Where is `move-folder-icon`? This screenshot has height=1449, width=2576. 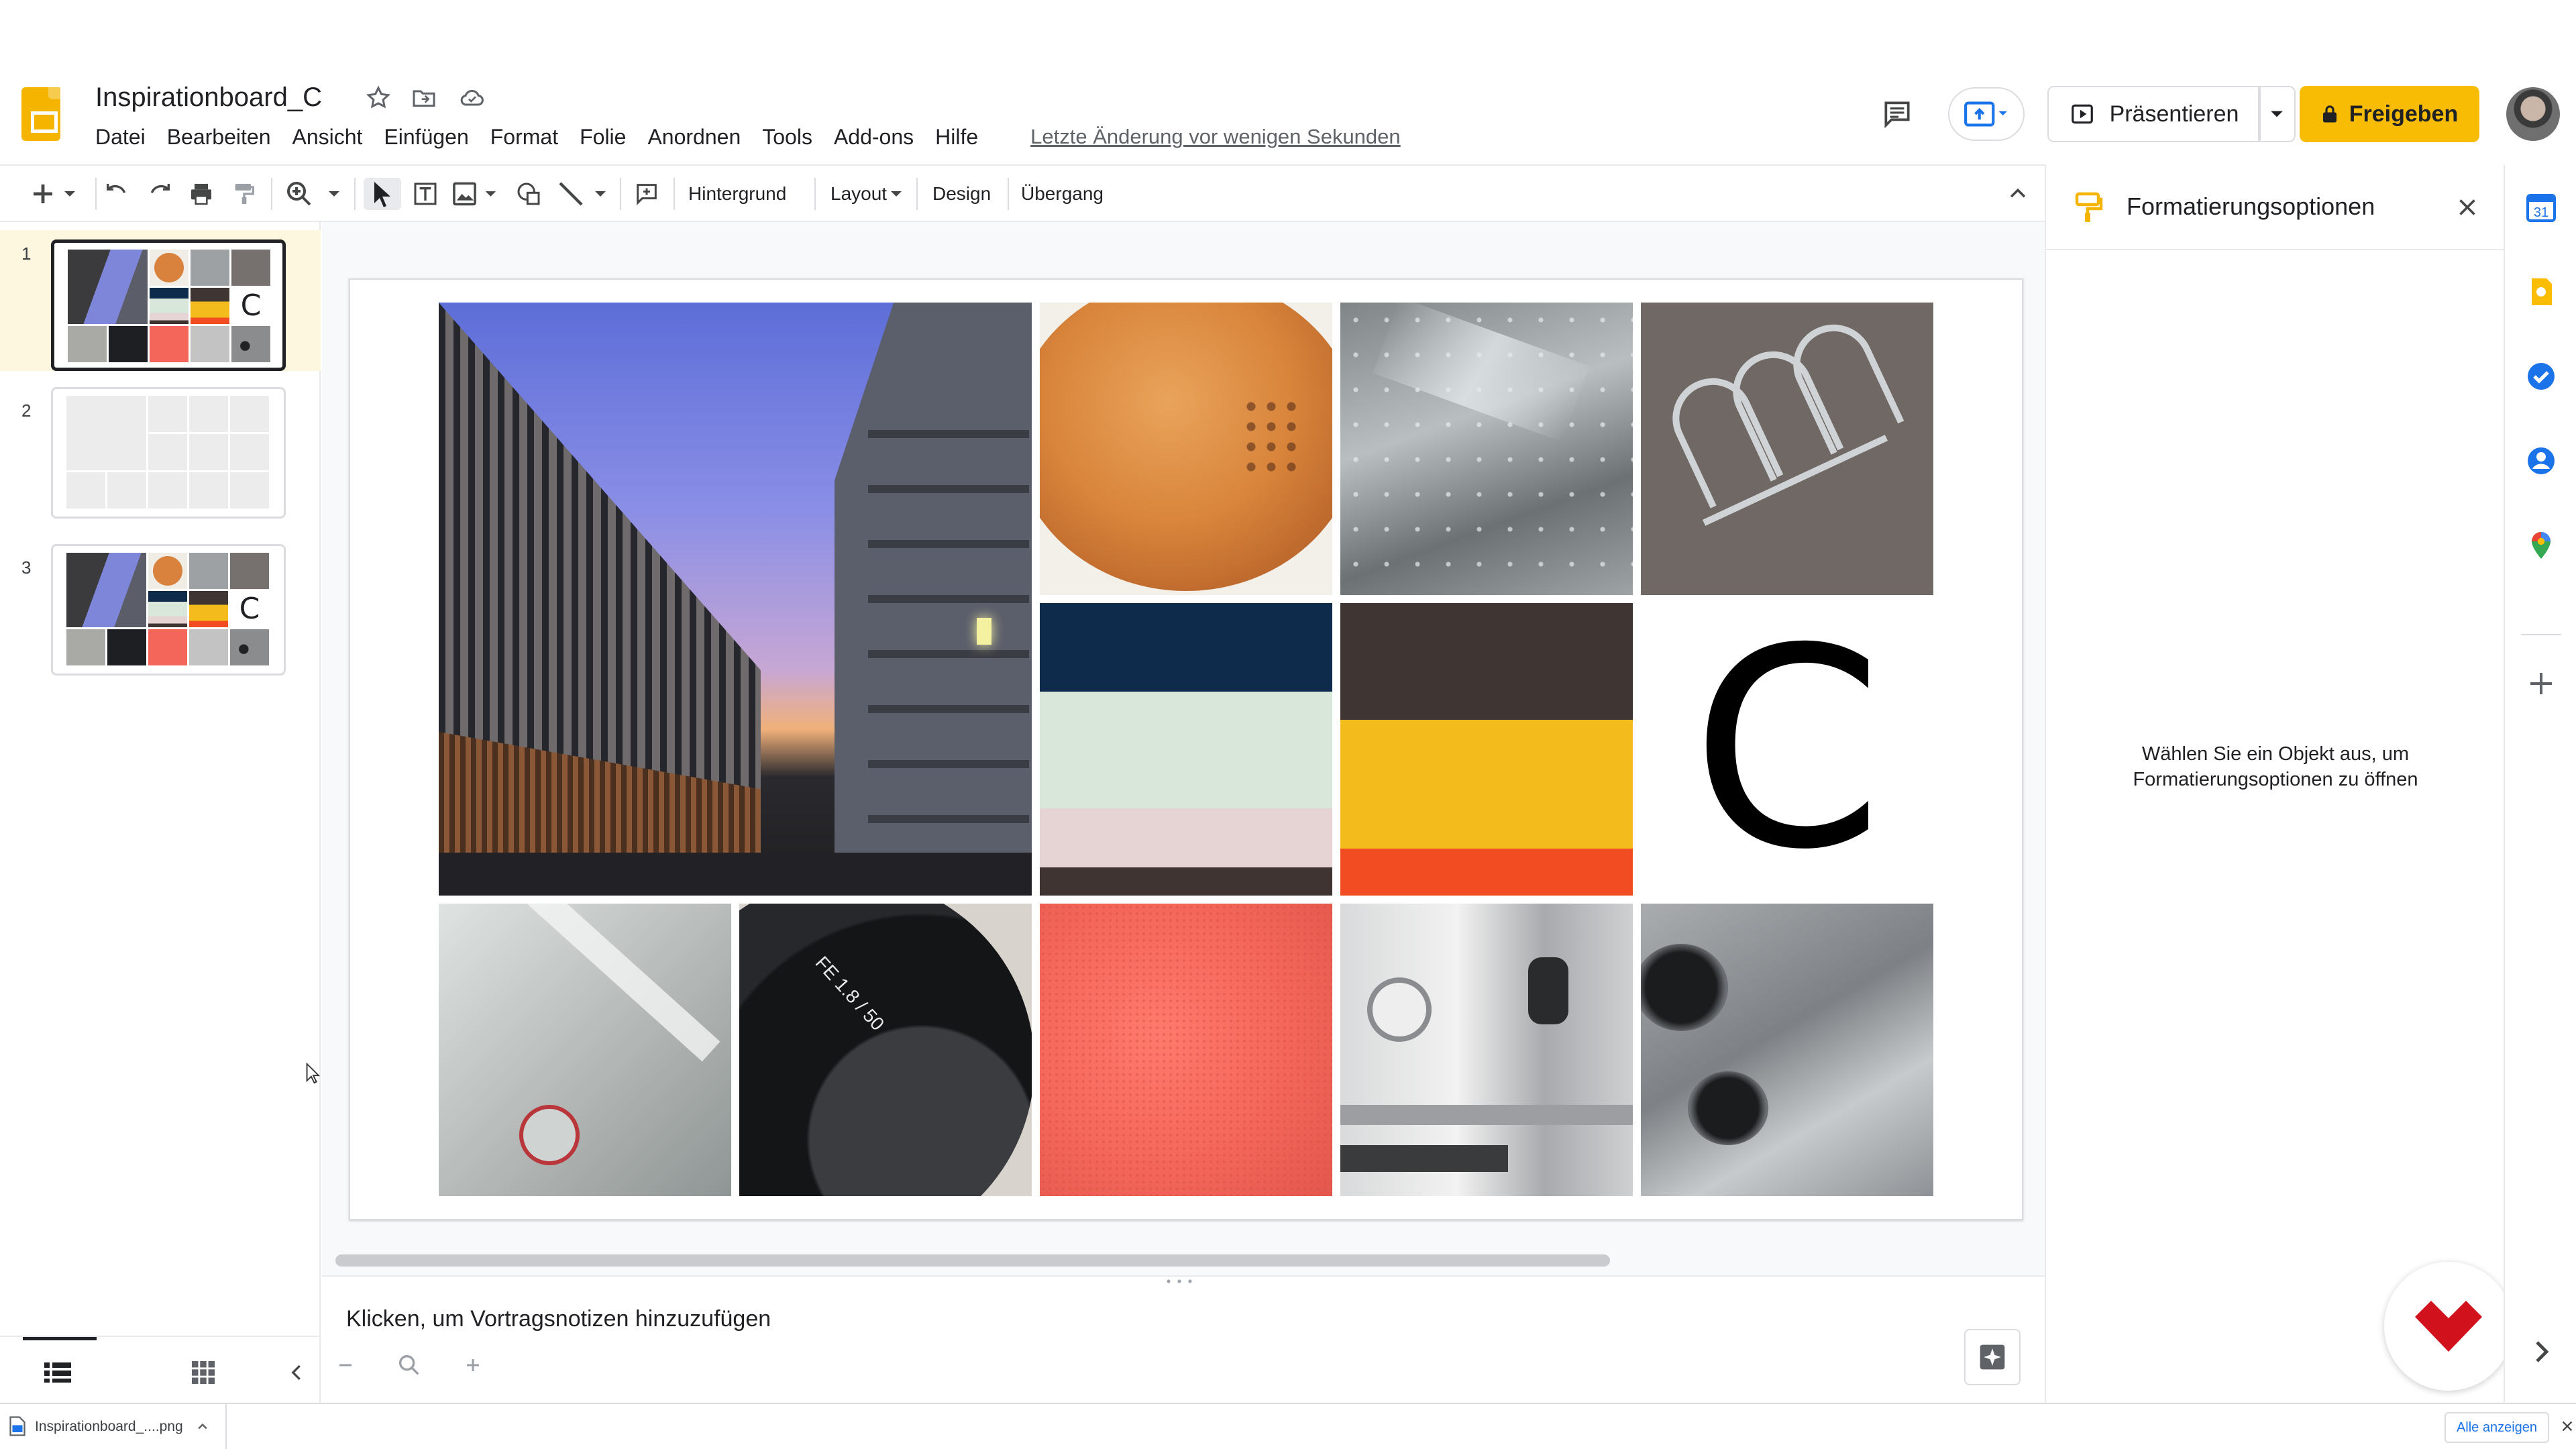
move-folder-icon is located at coordinates (424, 98).